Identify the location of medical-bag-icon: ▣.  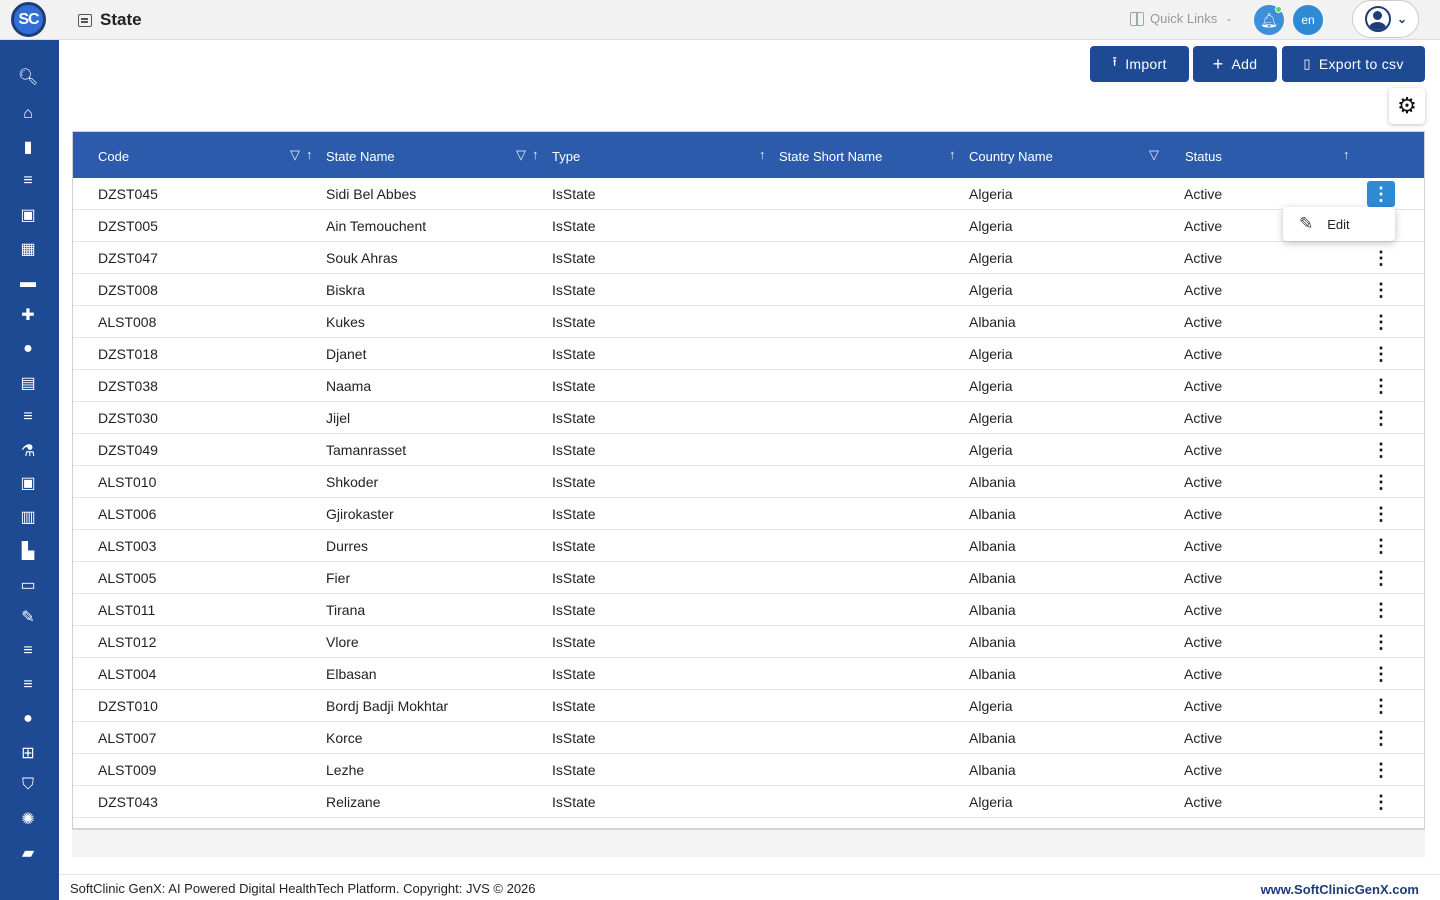
(28, 215).